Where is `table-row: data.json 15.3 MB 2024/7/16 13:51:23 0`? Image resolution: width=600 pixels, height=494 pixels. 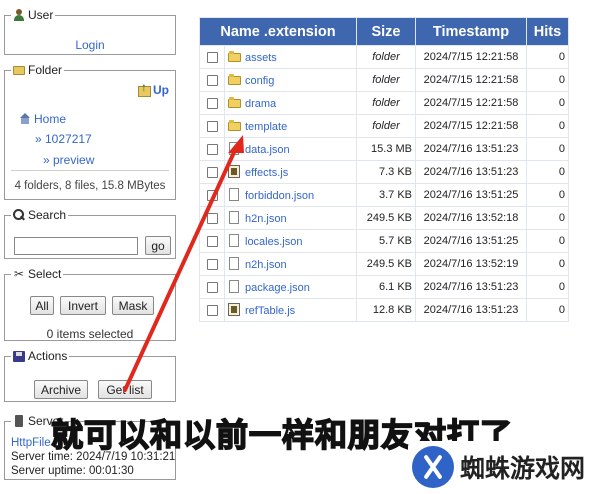 table-row: data.json 15.3 MB 2024/7/16 13:51:23 0 is located at coordinates (384, 149).